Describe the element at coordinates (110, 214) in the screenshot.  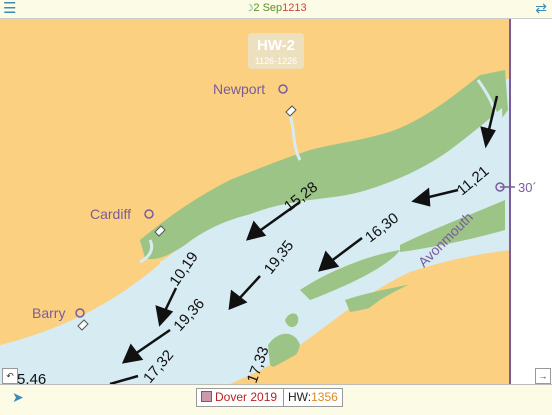
I see `cardiff-label: Cardiff` at that location.